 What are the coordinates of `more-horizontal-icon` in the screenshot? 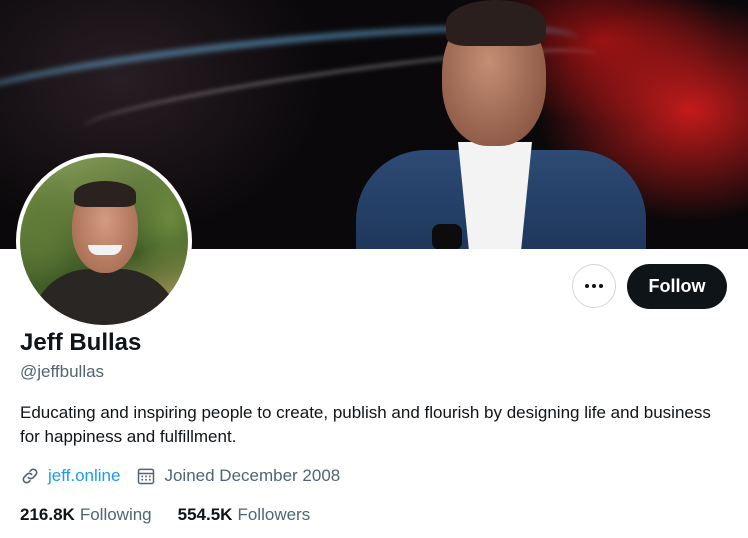 It's located at (594, 286).